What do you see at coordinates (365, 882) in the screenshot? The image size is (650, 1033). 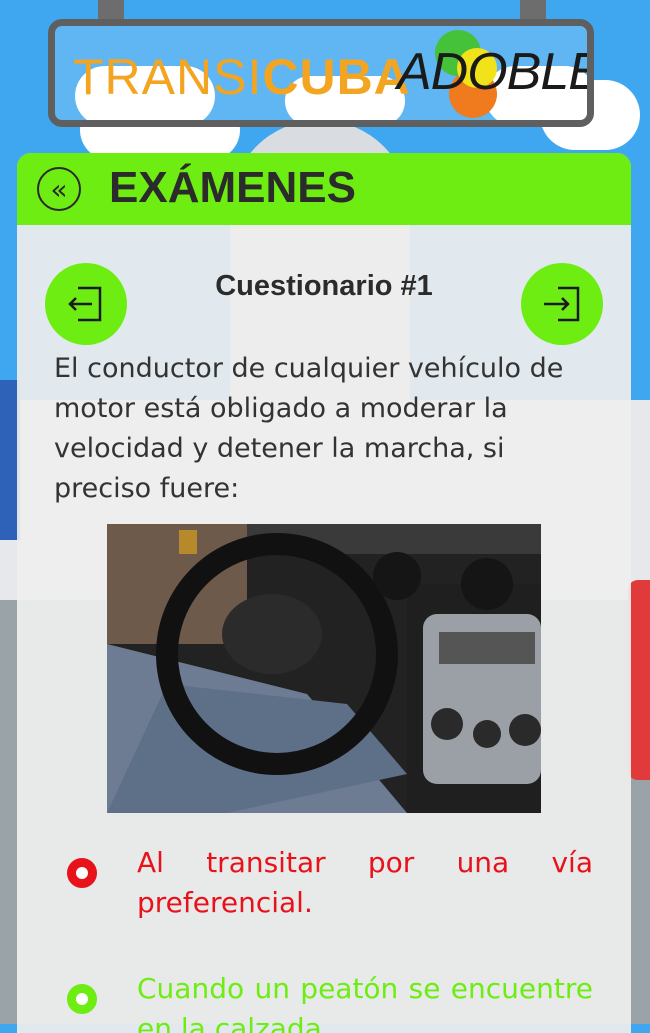 I see `answer-text-1: Al transitar por una vía preferencial.` at bounding box center [365, 882].